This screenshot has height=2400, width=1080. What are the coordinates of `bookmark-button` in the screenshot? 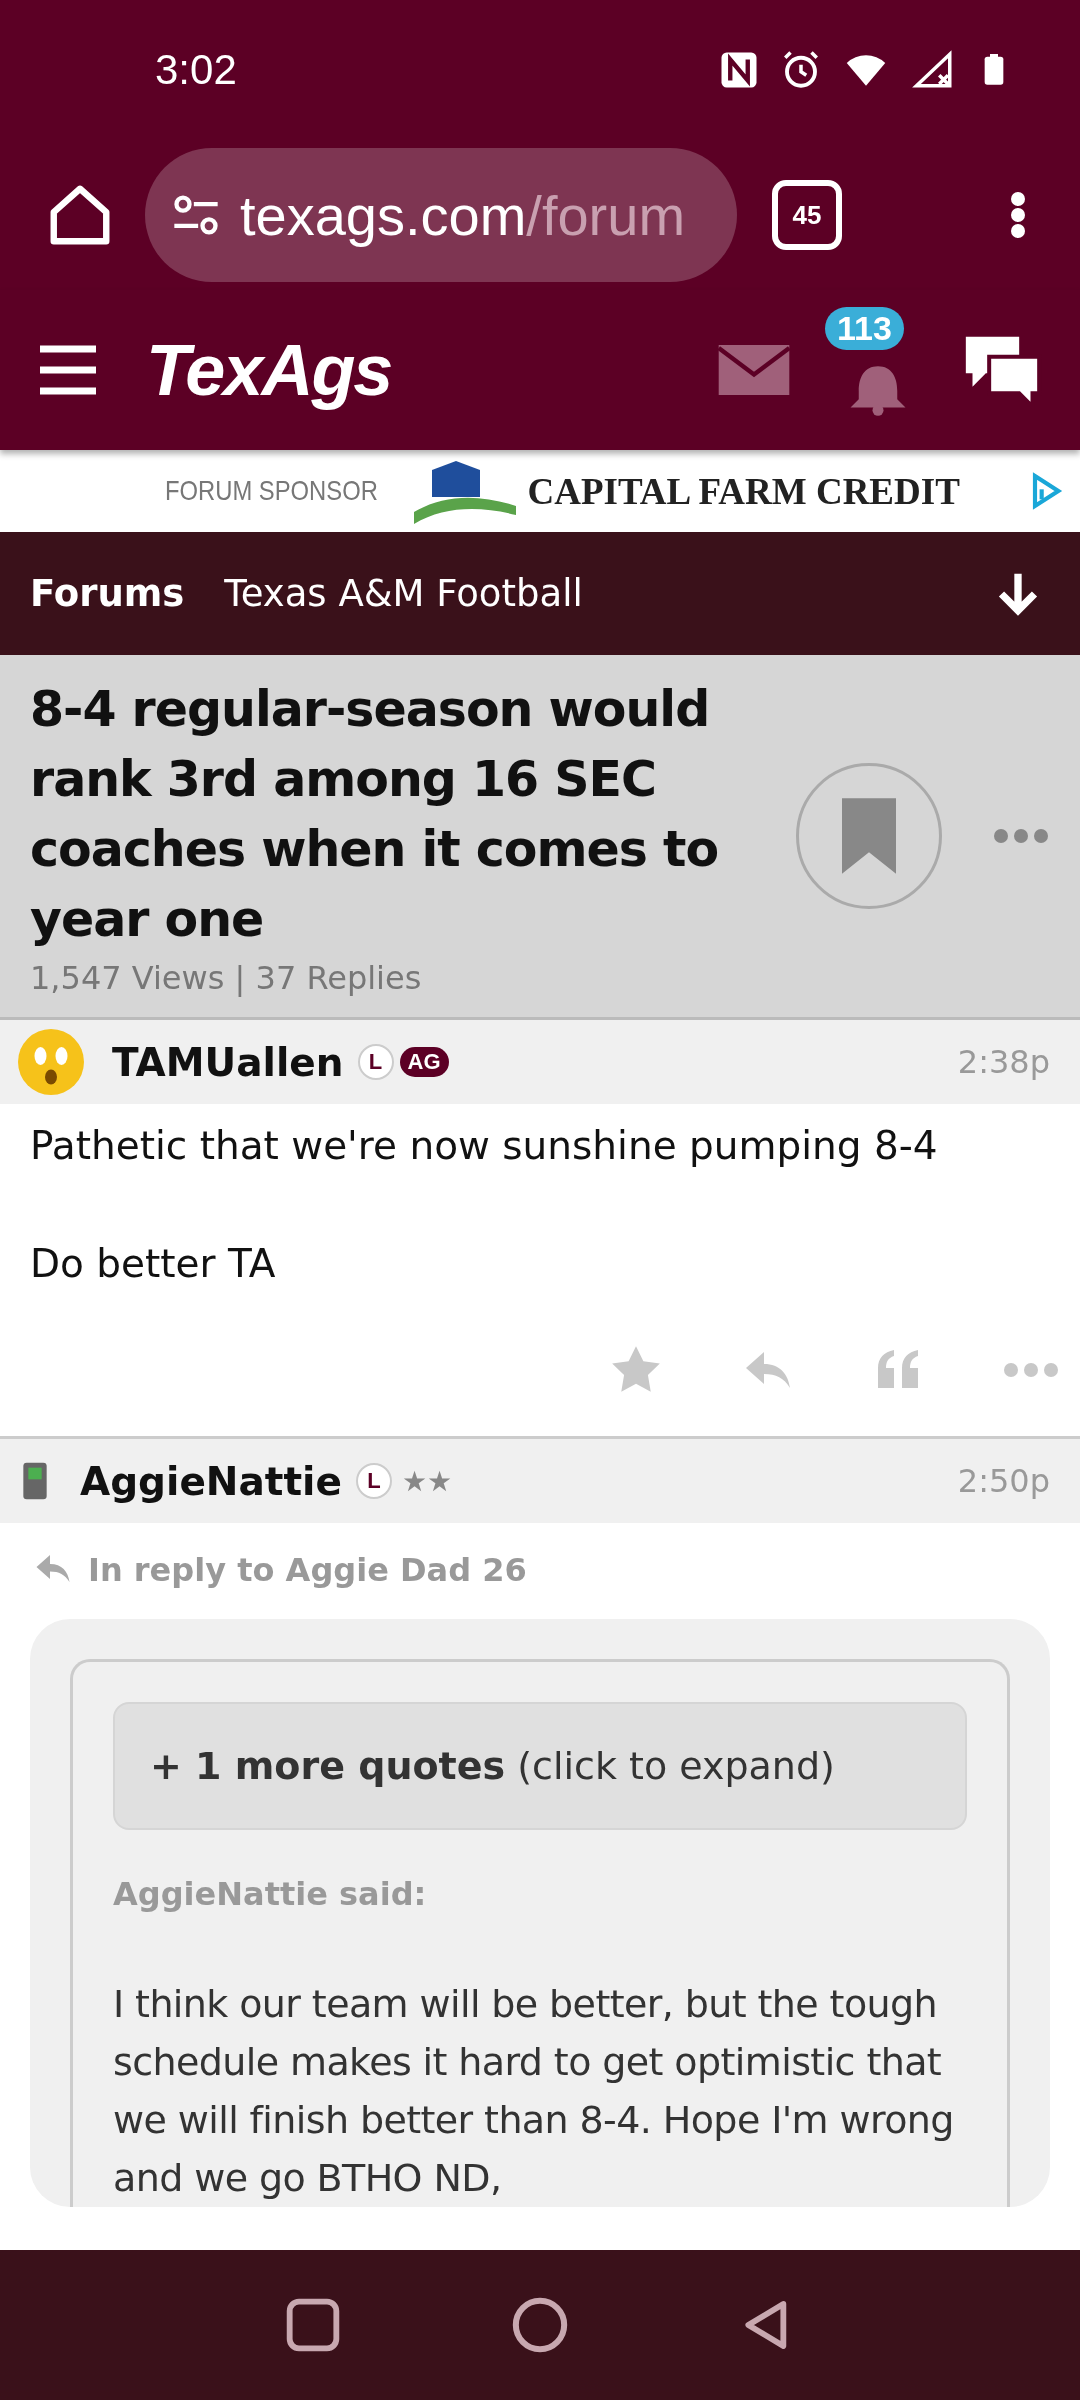 It's located at (869, 836).